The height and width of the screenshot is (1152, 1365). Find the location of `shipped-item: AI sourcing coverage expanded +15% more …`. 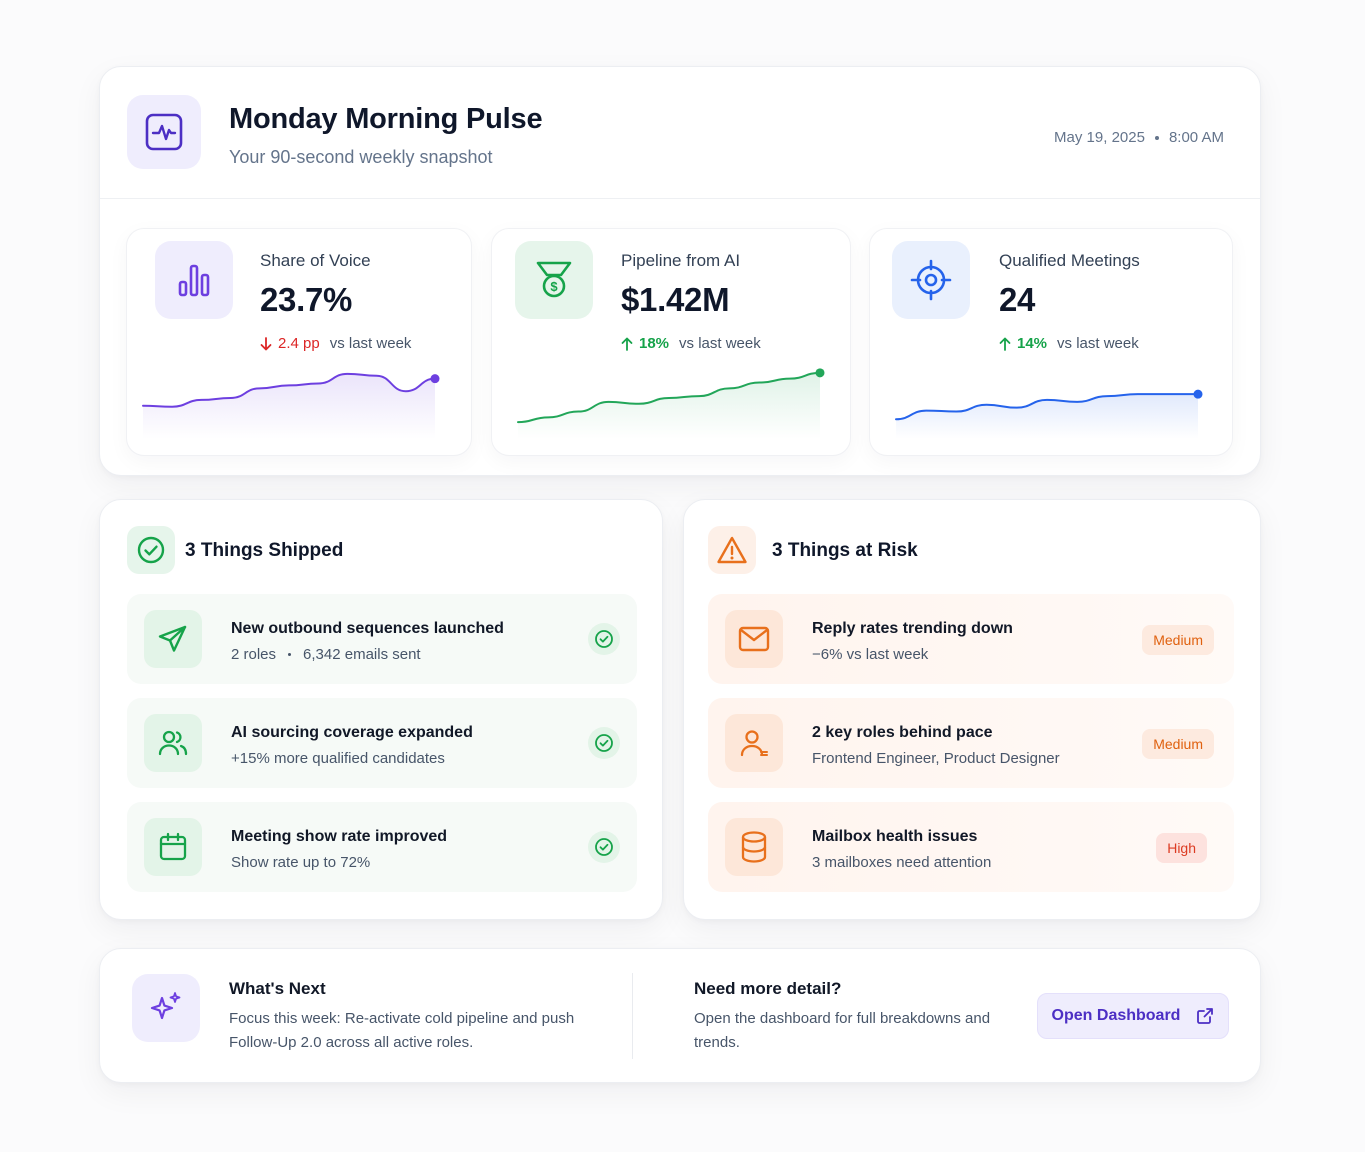

shipped-item: AI sourcing coverage expanded +15% more … is located at coordinates (382, 743).